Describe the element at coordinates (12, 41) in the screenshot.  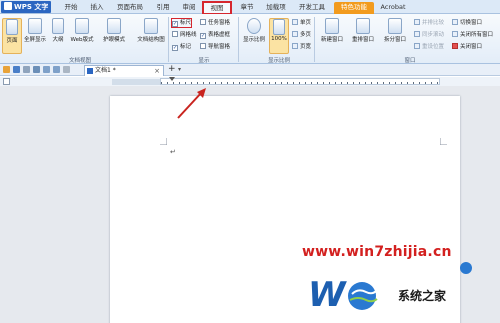
I see `page-view-label: 页面` at that location.